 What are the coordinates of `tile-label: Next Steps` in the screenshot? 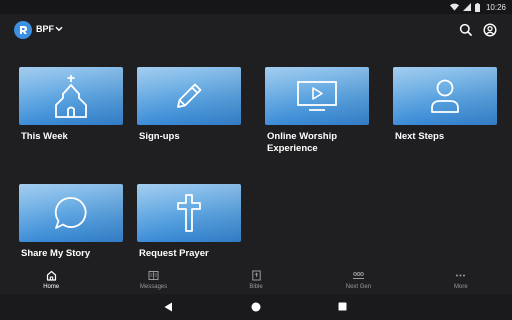 It's located at (420, 136).